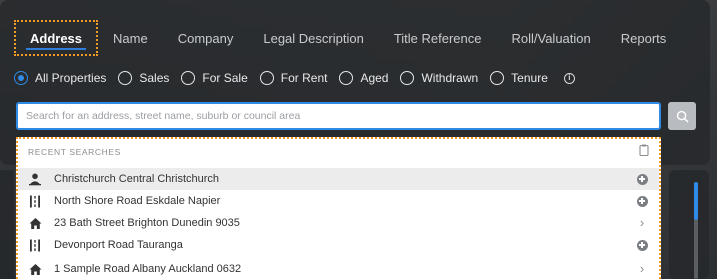 The height and width of the screenshot is (279, 717). Describe the element at coordinates (696, 201) in the screenshot. I see `scrollbar-thumb` at that location.